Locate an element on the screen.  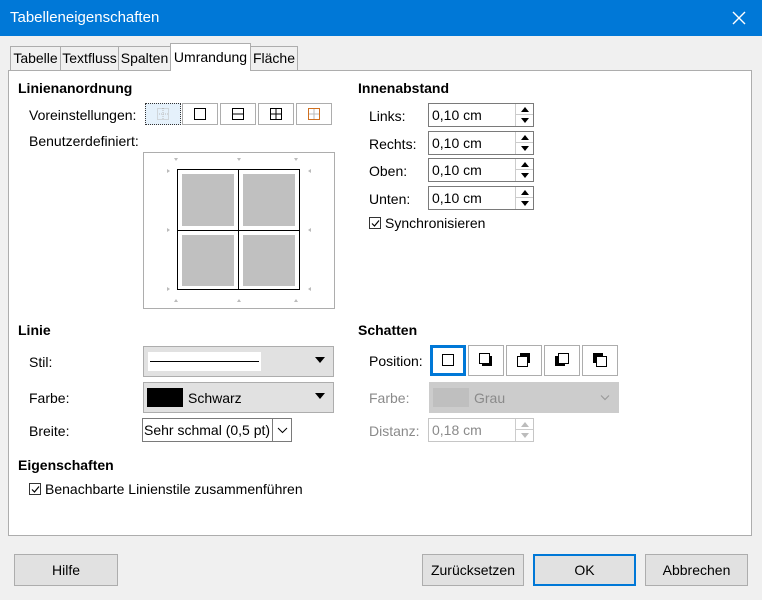
preset-outer-only-inner-none is located at coordinates (314, 114).